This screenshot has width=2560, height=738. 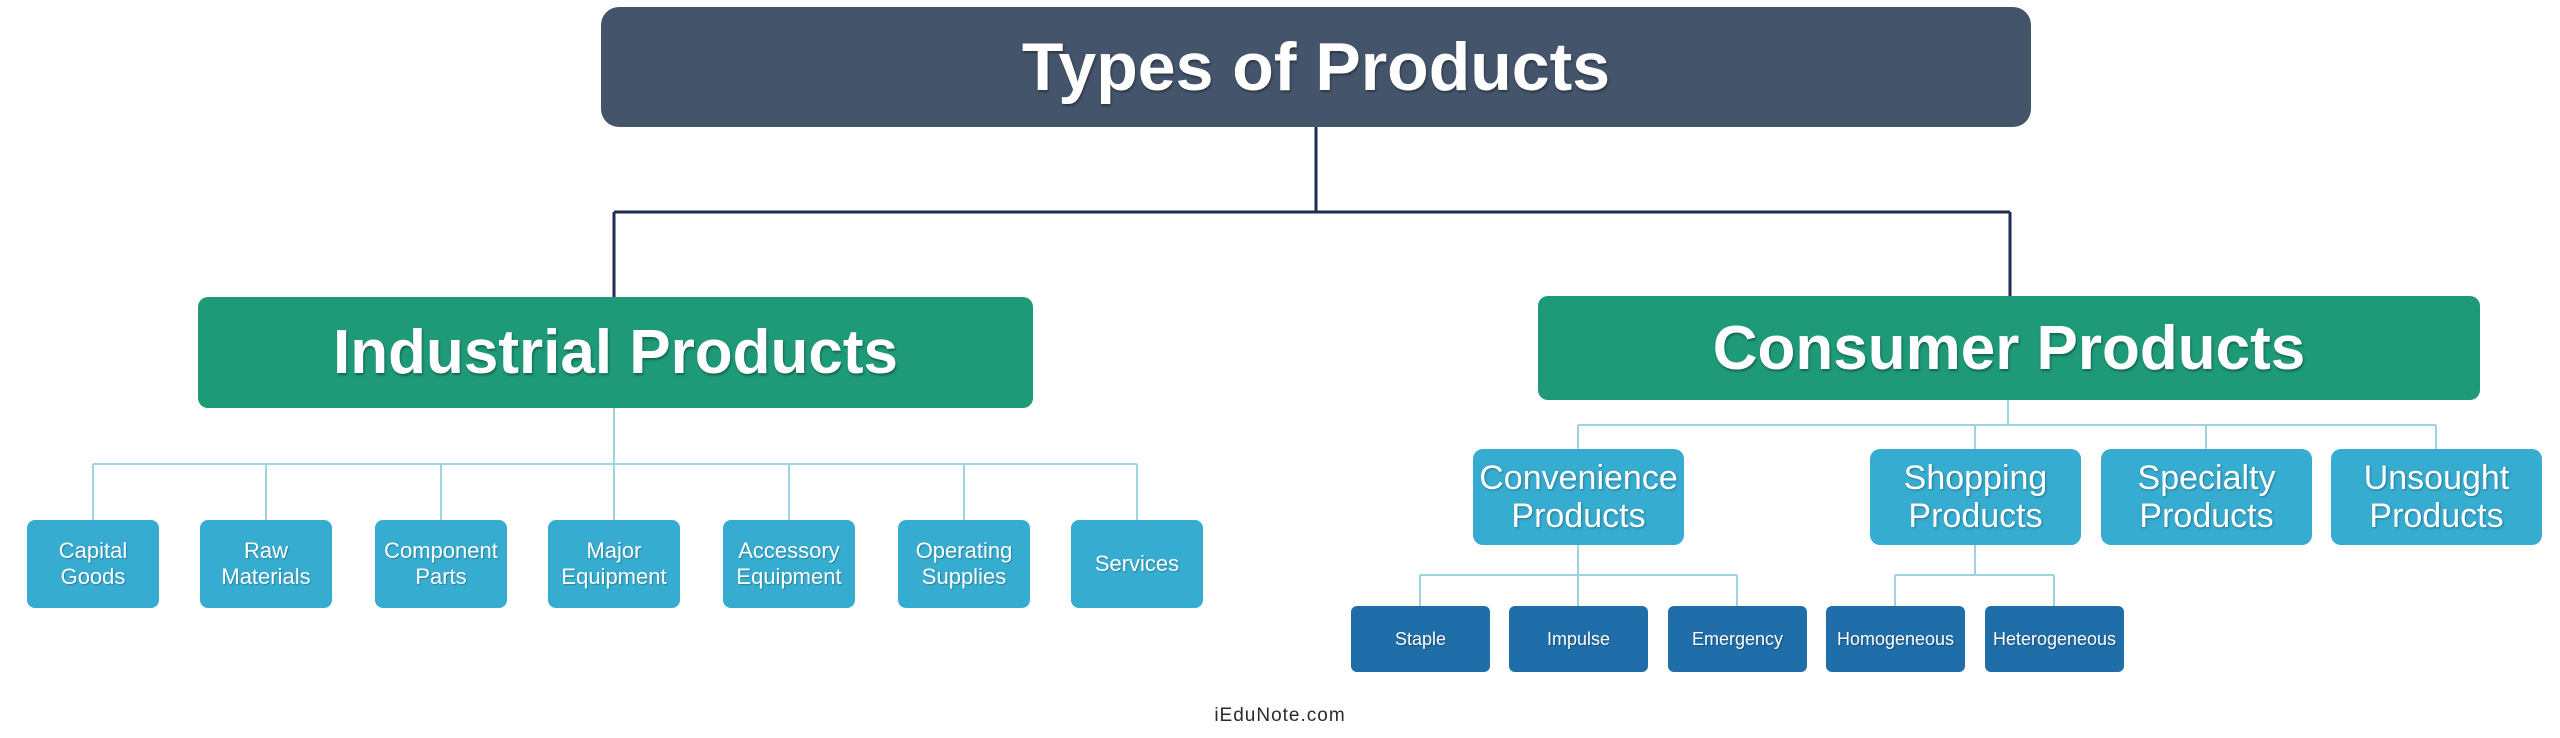 I want to click on node-label: Operating Supplies, so click(x=964, y=563).